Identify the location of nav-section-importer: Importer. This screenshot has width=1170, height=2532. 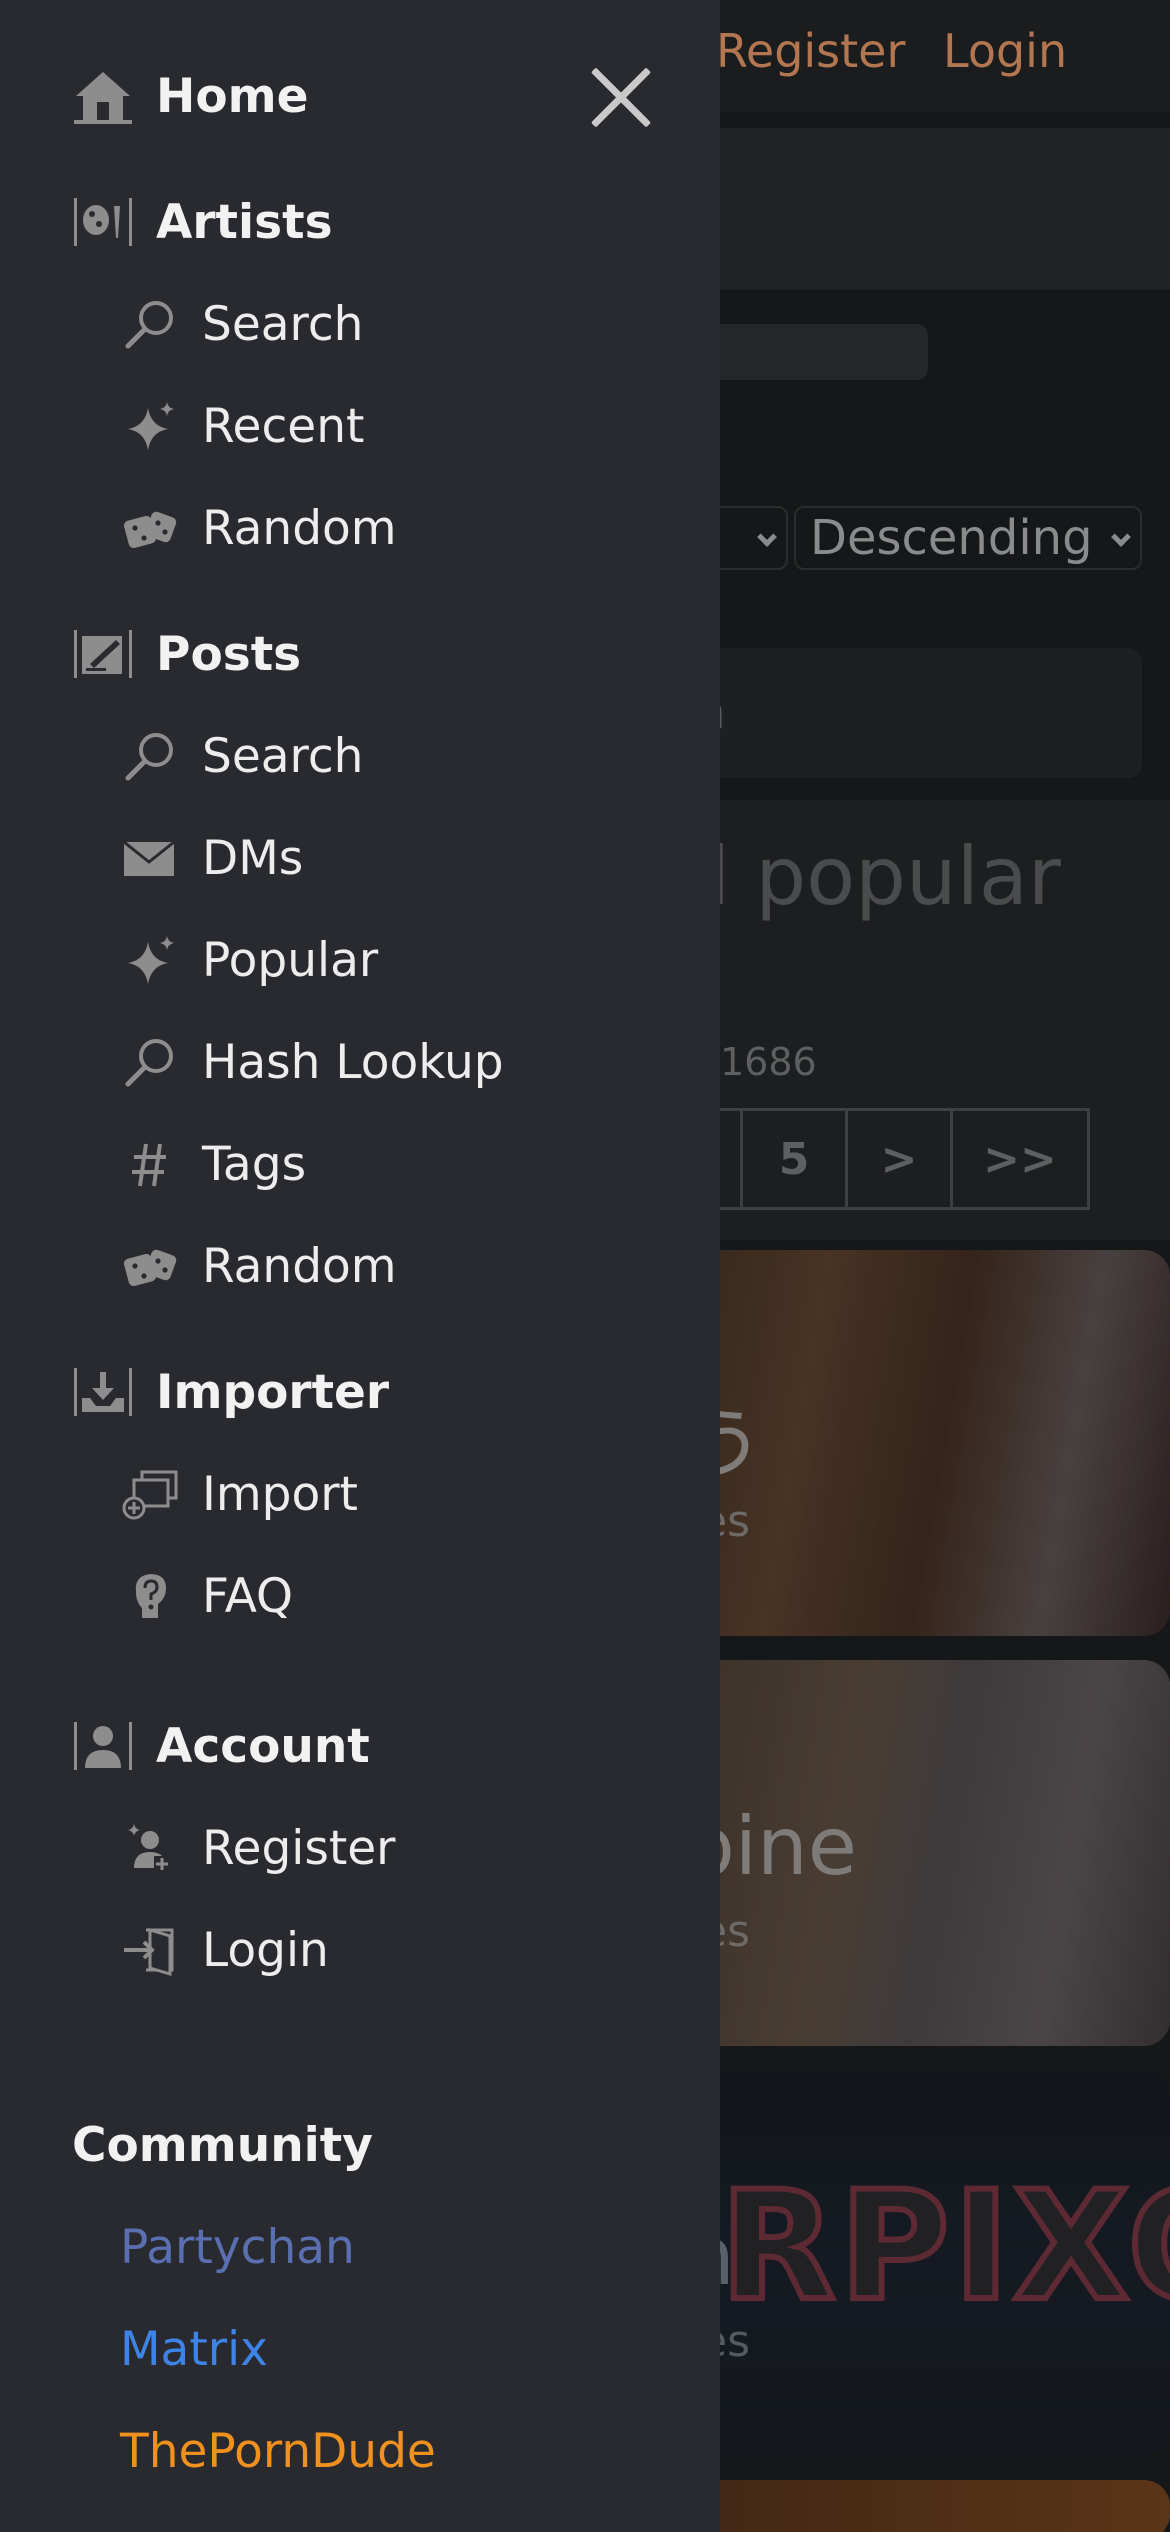
(230, 1392).